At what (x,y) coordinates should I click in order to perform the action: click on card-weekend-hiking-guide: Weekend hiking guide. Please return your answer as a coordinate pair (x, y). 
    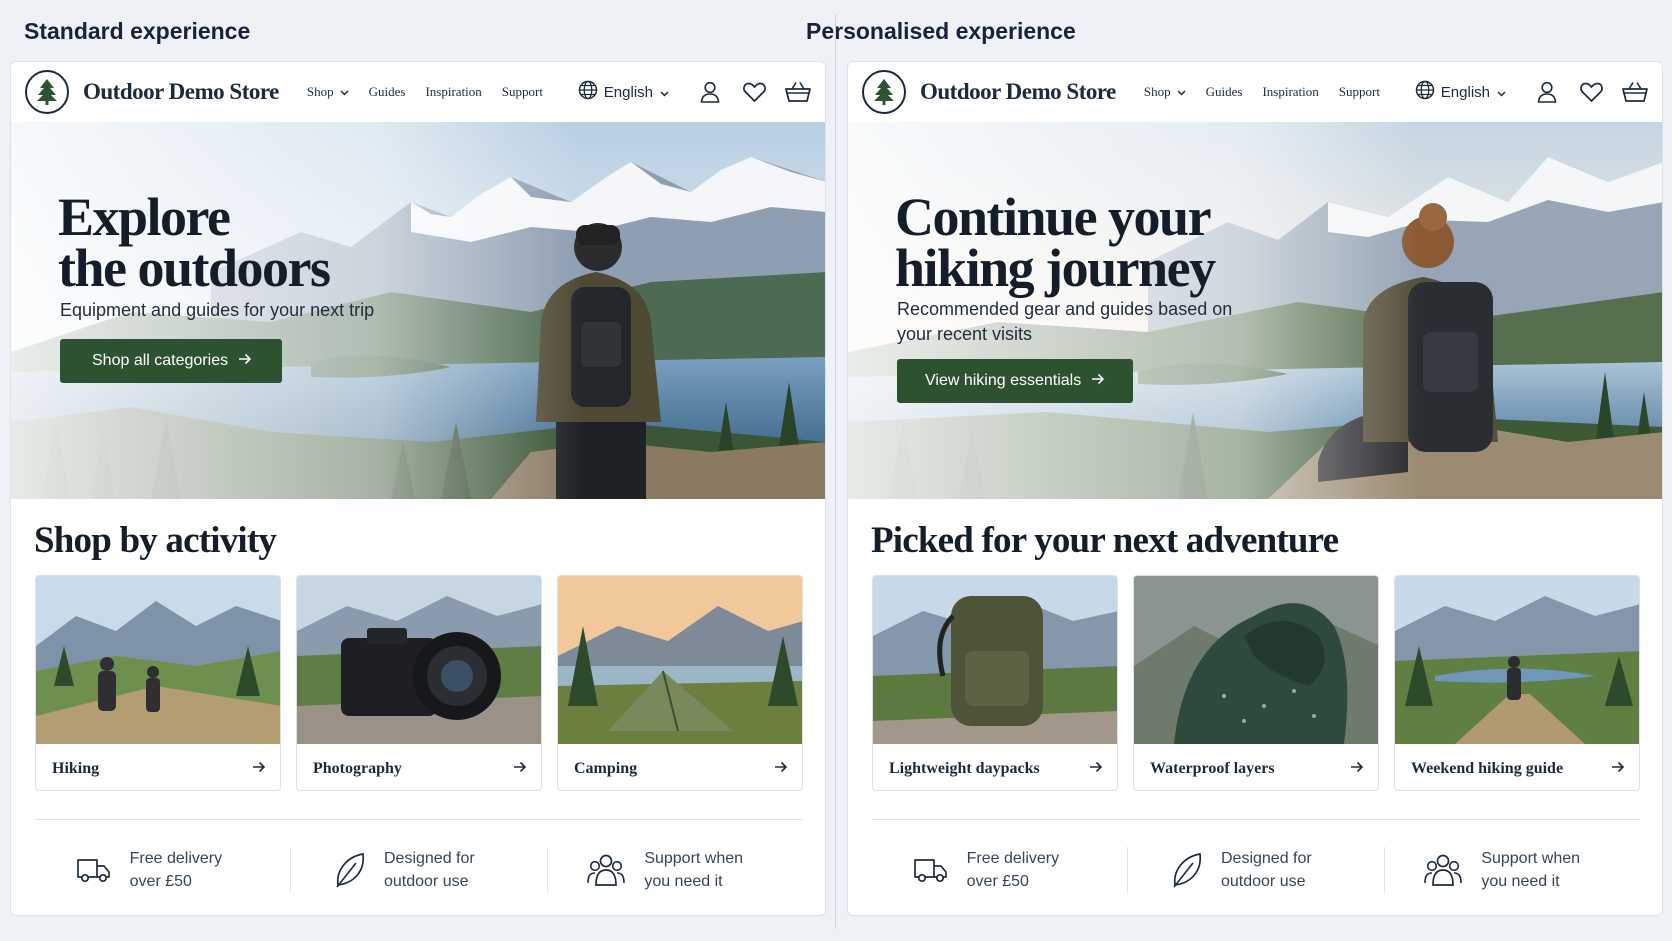
    Looking at the image, I should click on (1517, 683).